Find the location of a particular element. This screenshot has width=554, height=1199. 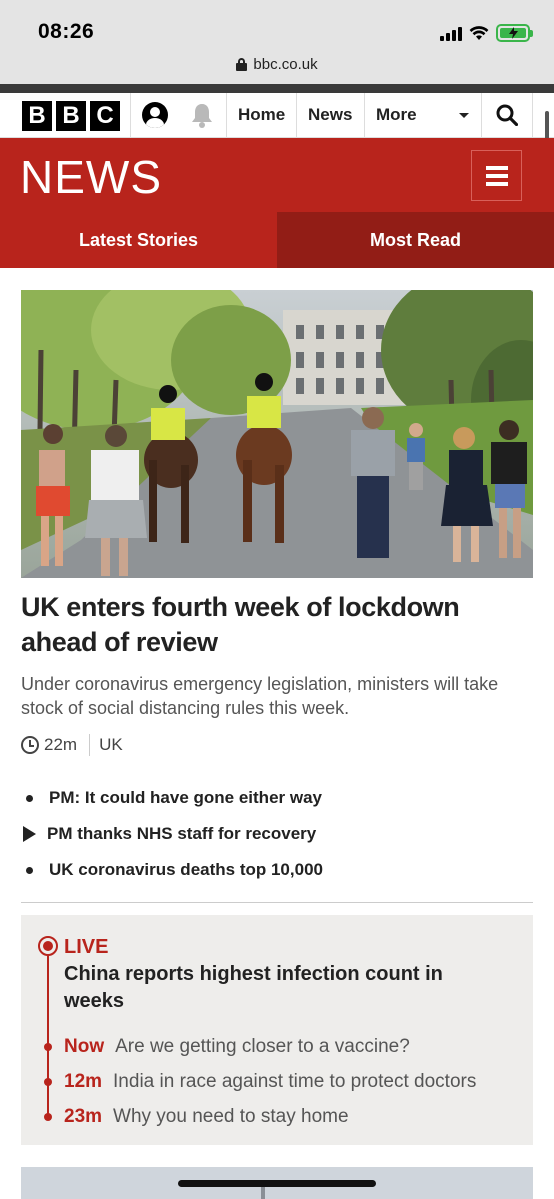

lock-icon is located at coordinates (242, 64).